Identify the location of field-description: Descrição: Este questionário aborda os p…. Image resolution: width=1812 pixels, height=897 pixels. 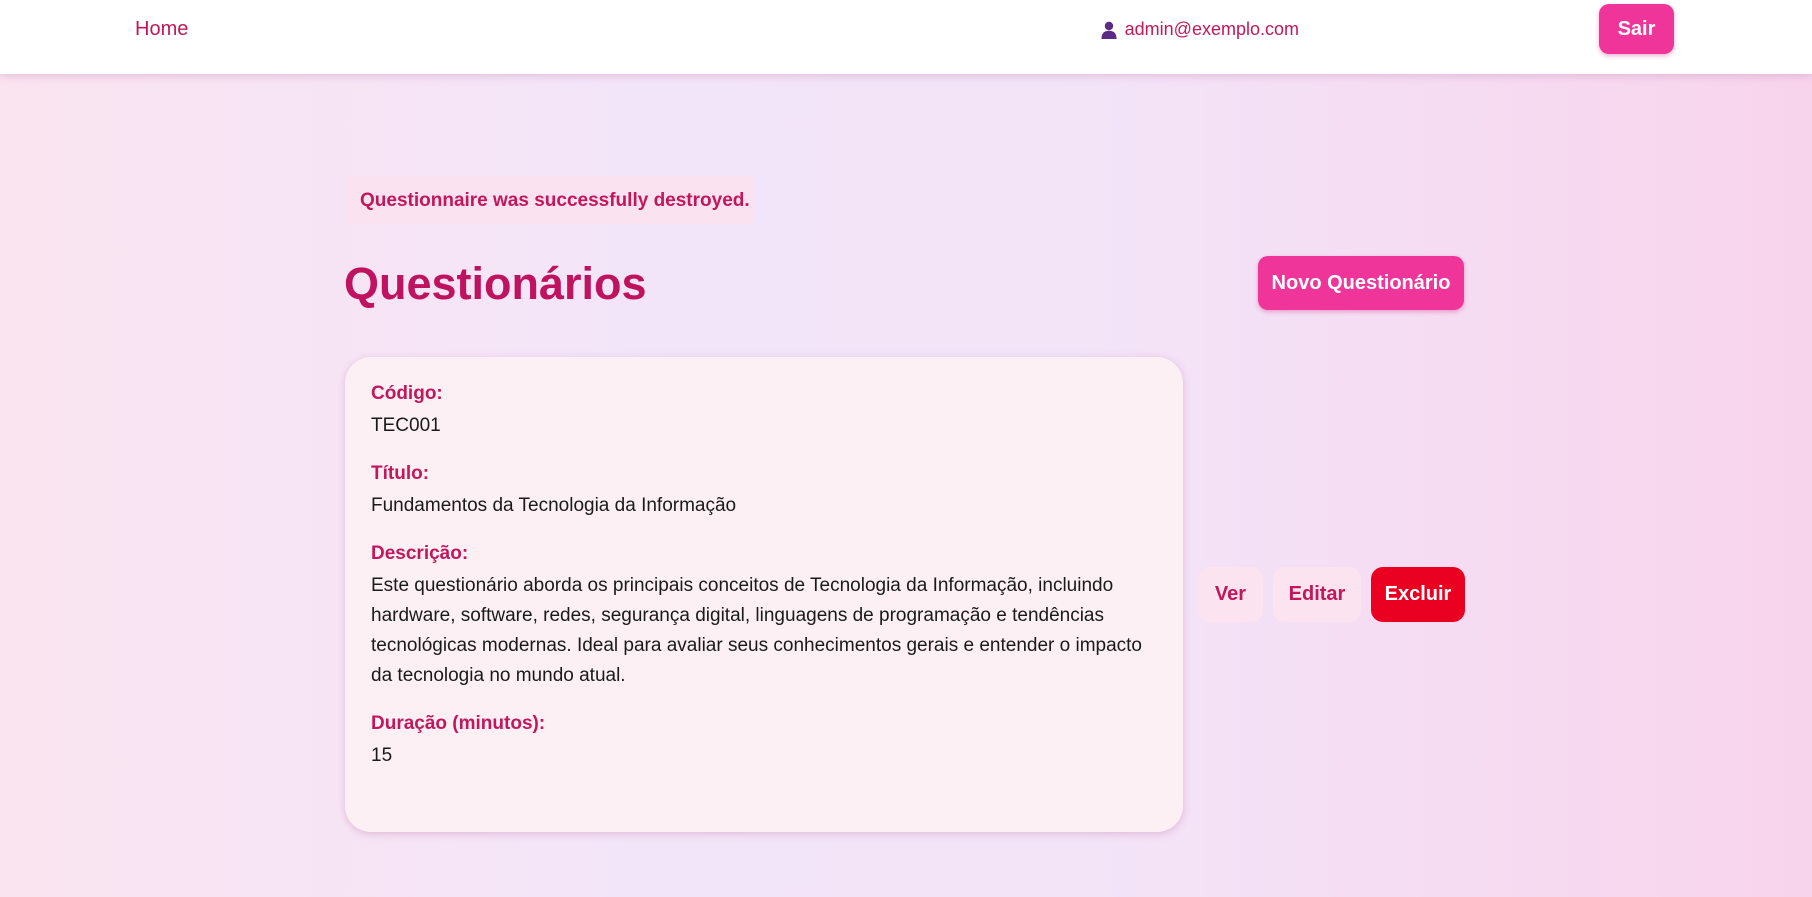
(764, 617).